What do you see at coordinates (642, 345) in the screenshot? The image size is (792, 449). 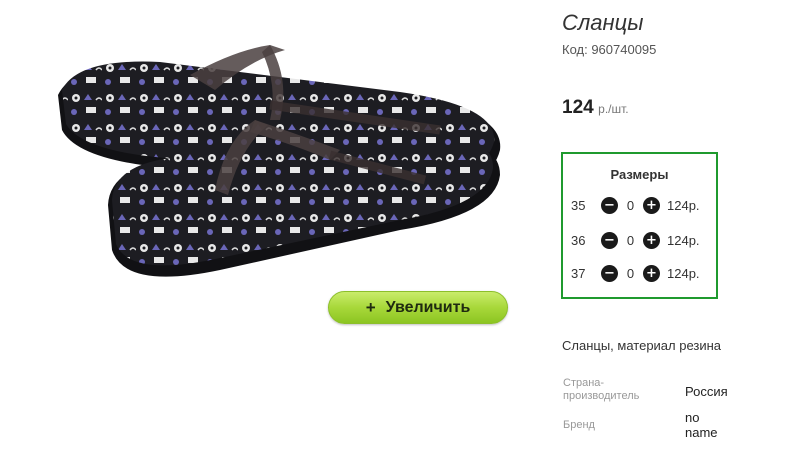 I see `product-description: Сланцы, материал резина` at bounding box center [642, 345].